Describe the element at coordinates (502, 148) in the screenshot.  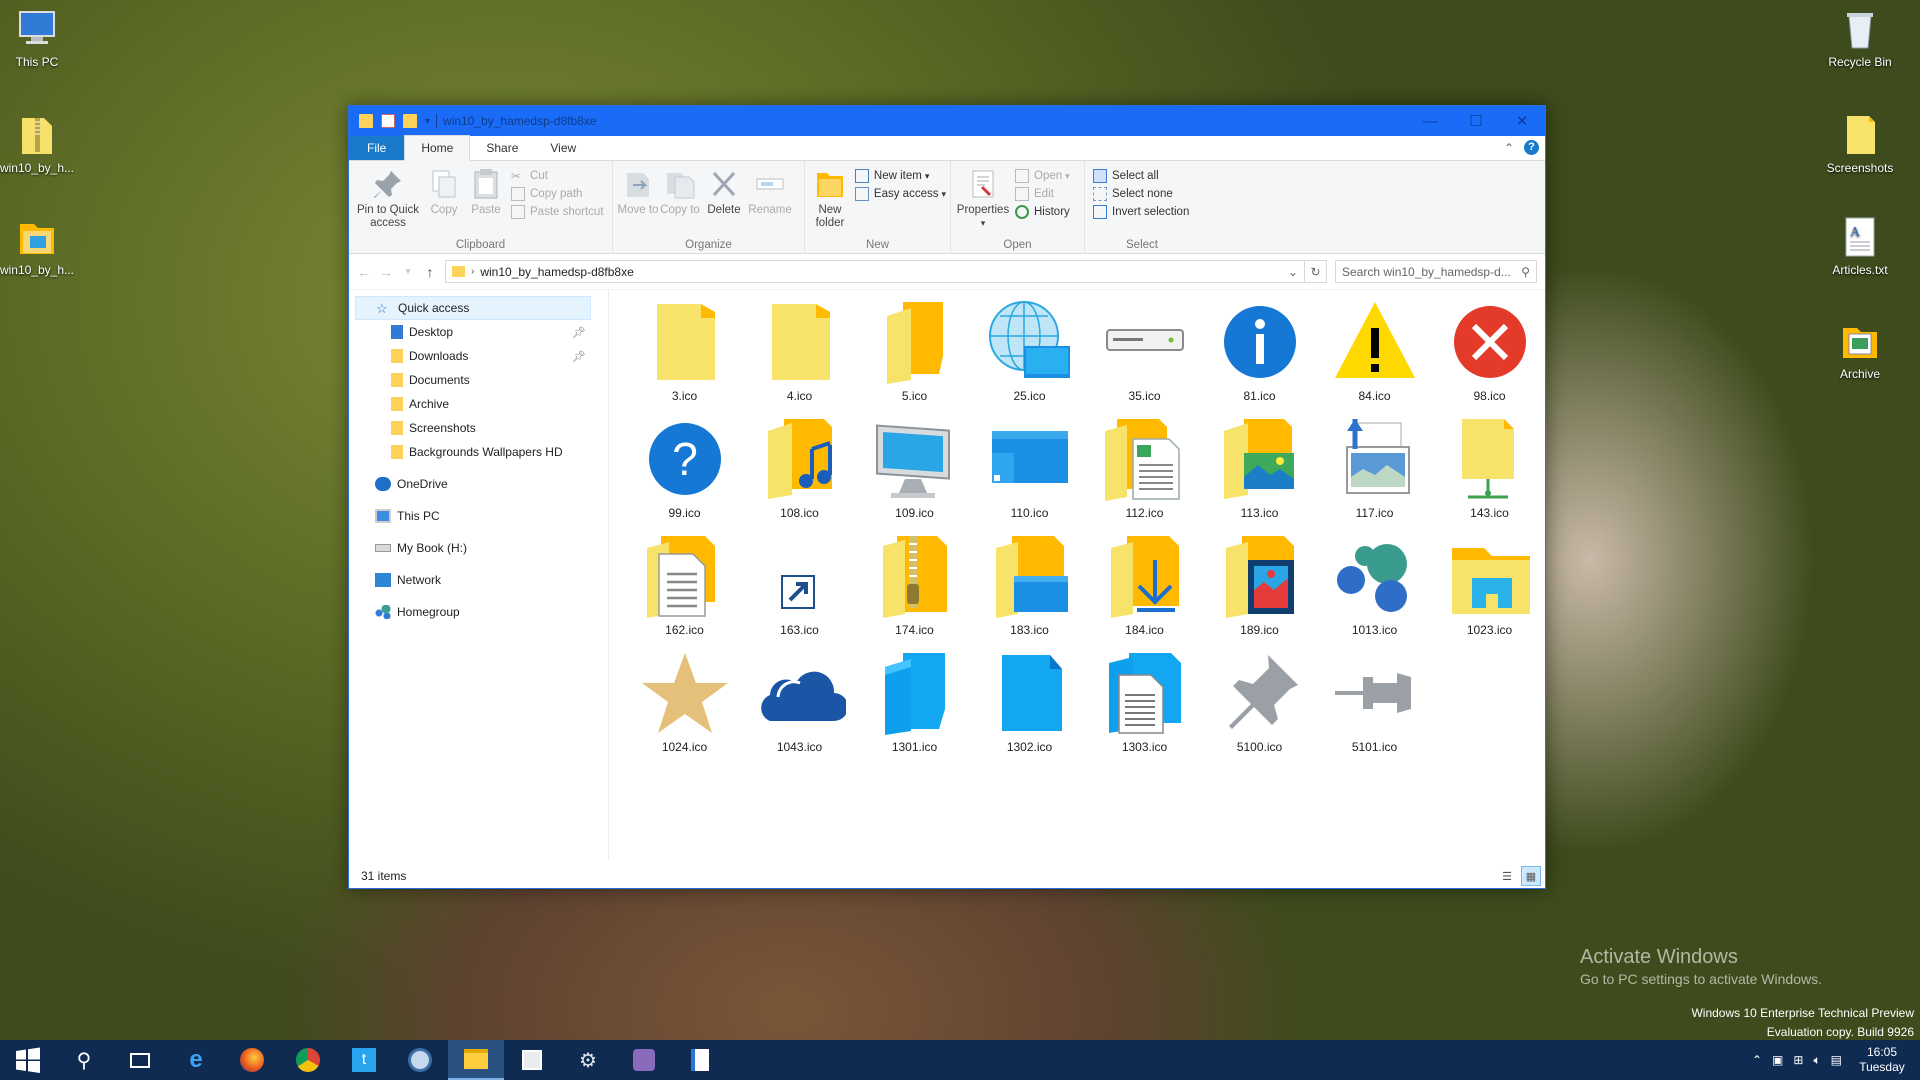
I see `tab-share: Share` at that location.